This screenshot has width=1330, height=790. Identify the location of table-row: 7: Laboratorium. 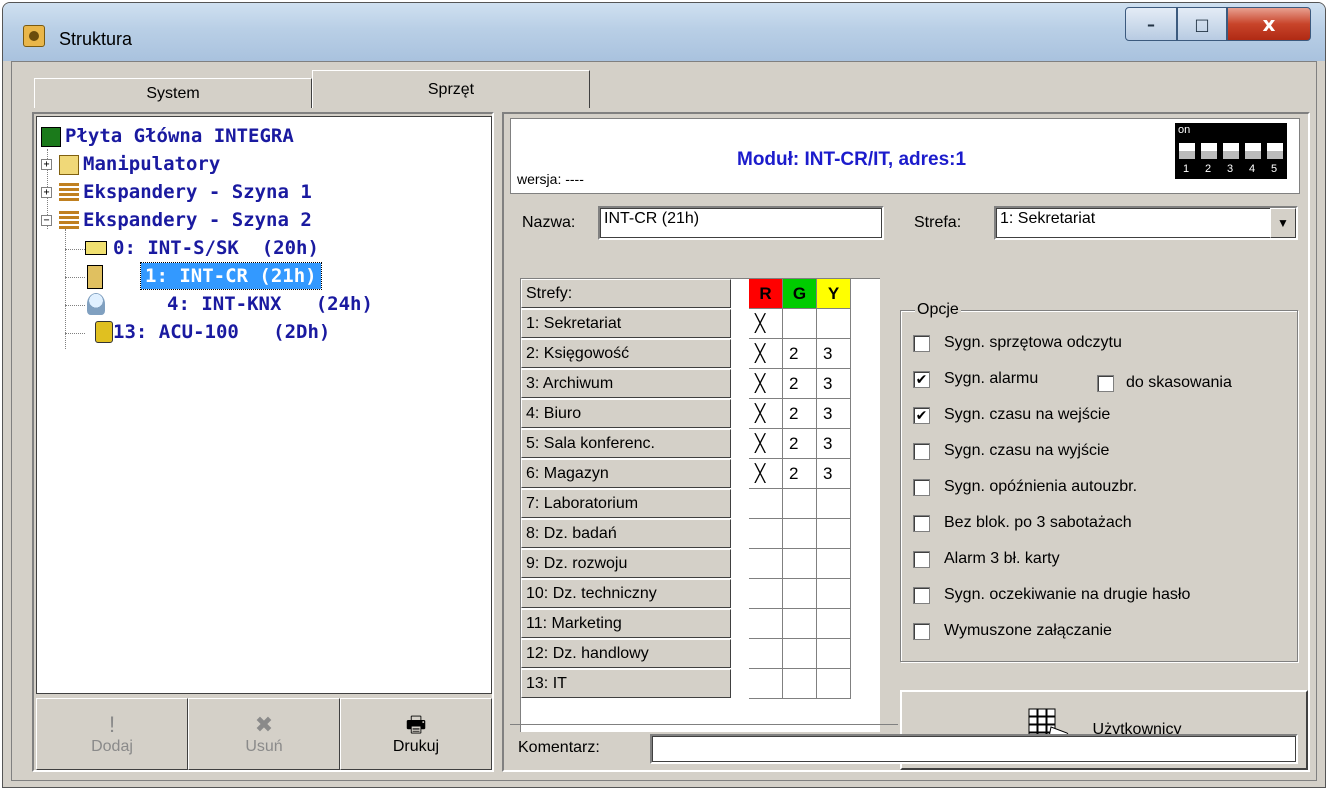
(700, 504).